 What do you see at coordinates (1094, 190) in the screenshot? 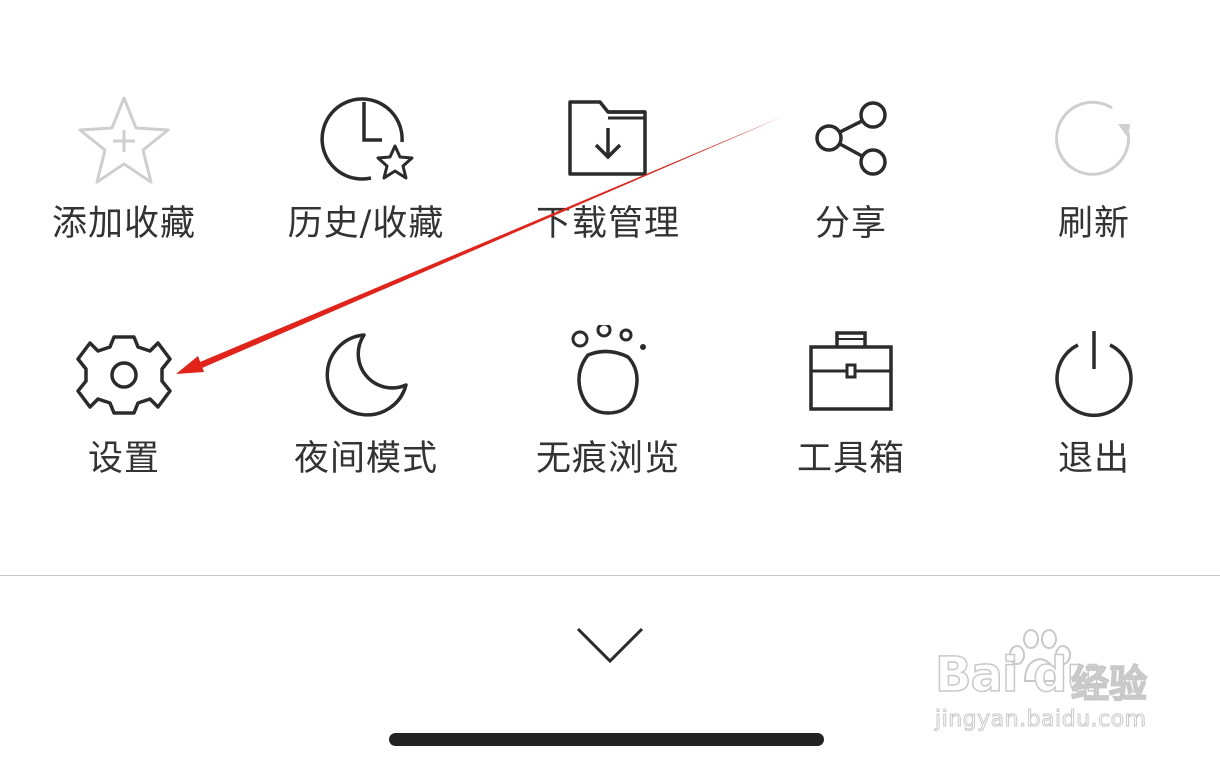
I see `menu-item-refresh: 刷新` at bounding box center [1094, 190].